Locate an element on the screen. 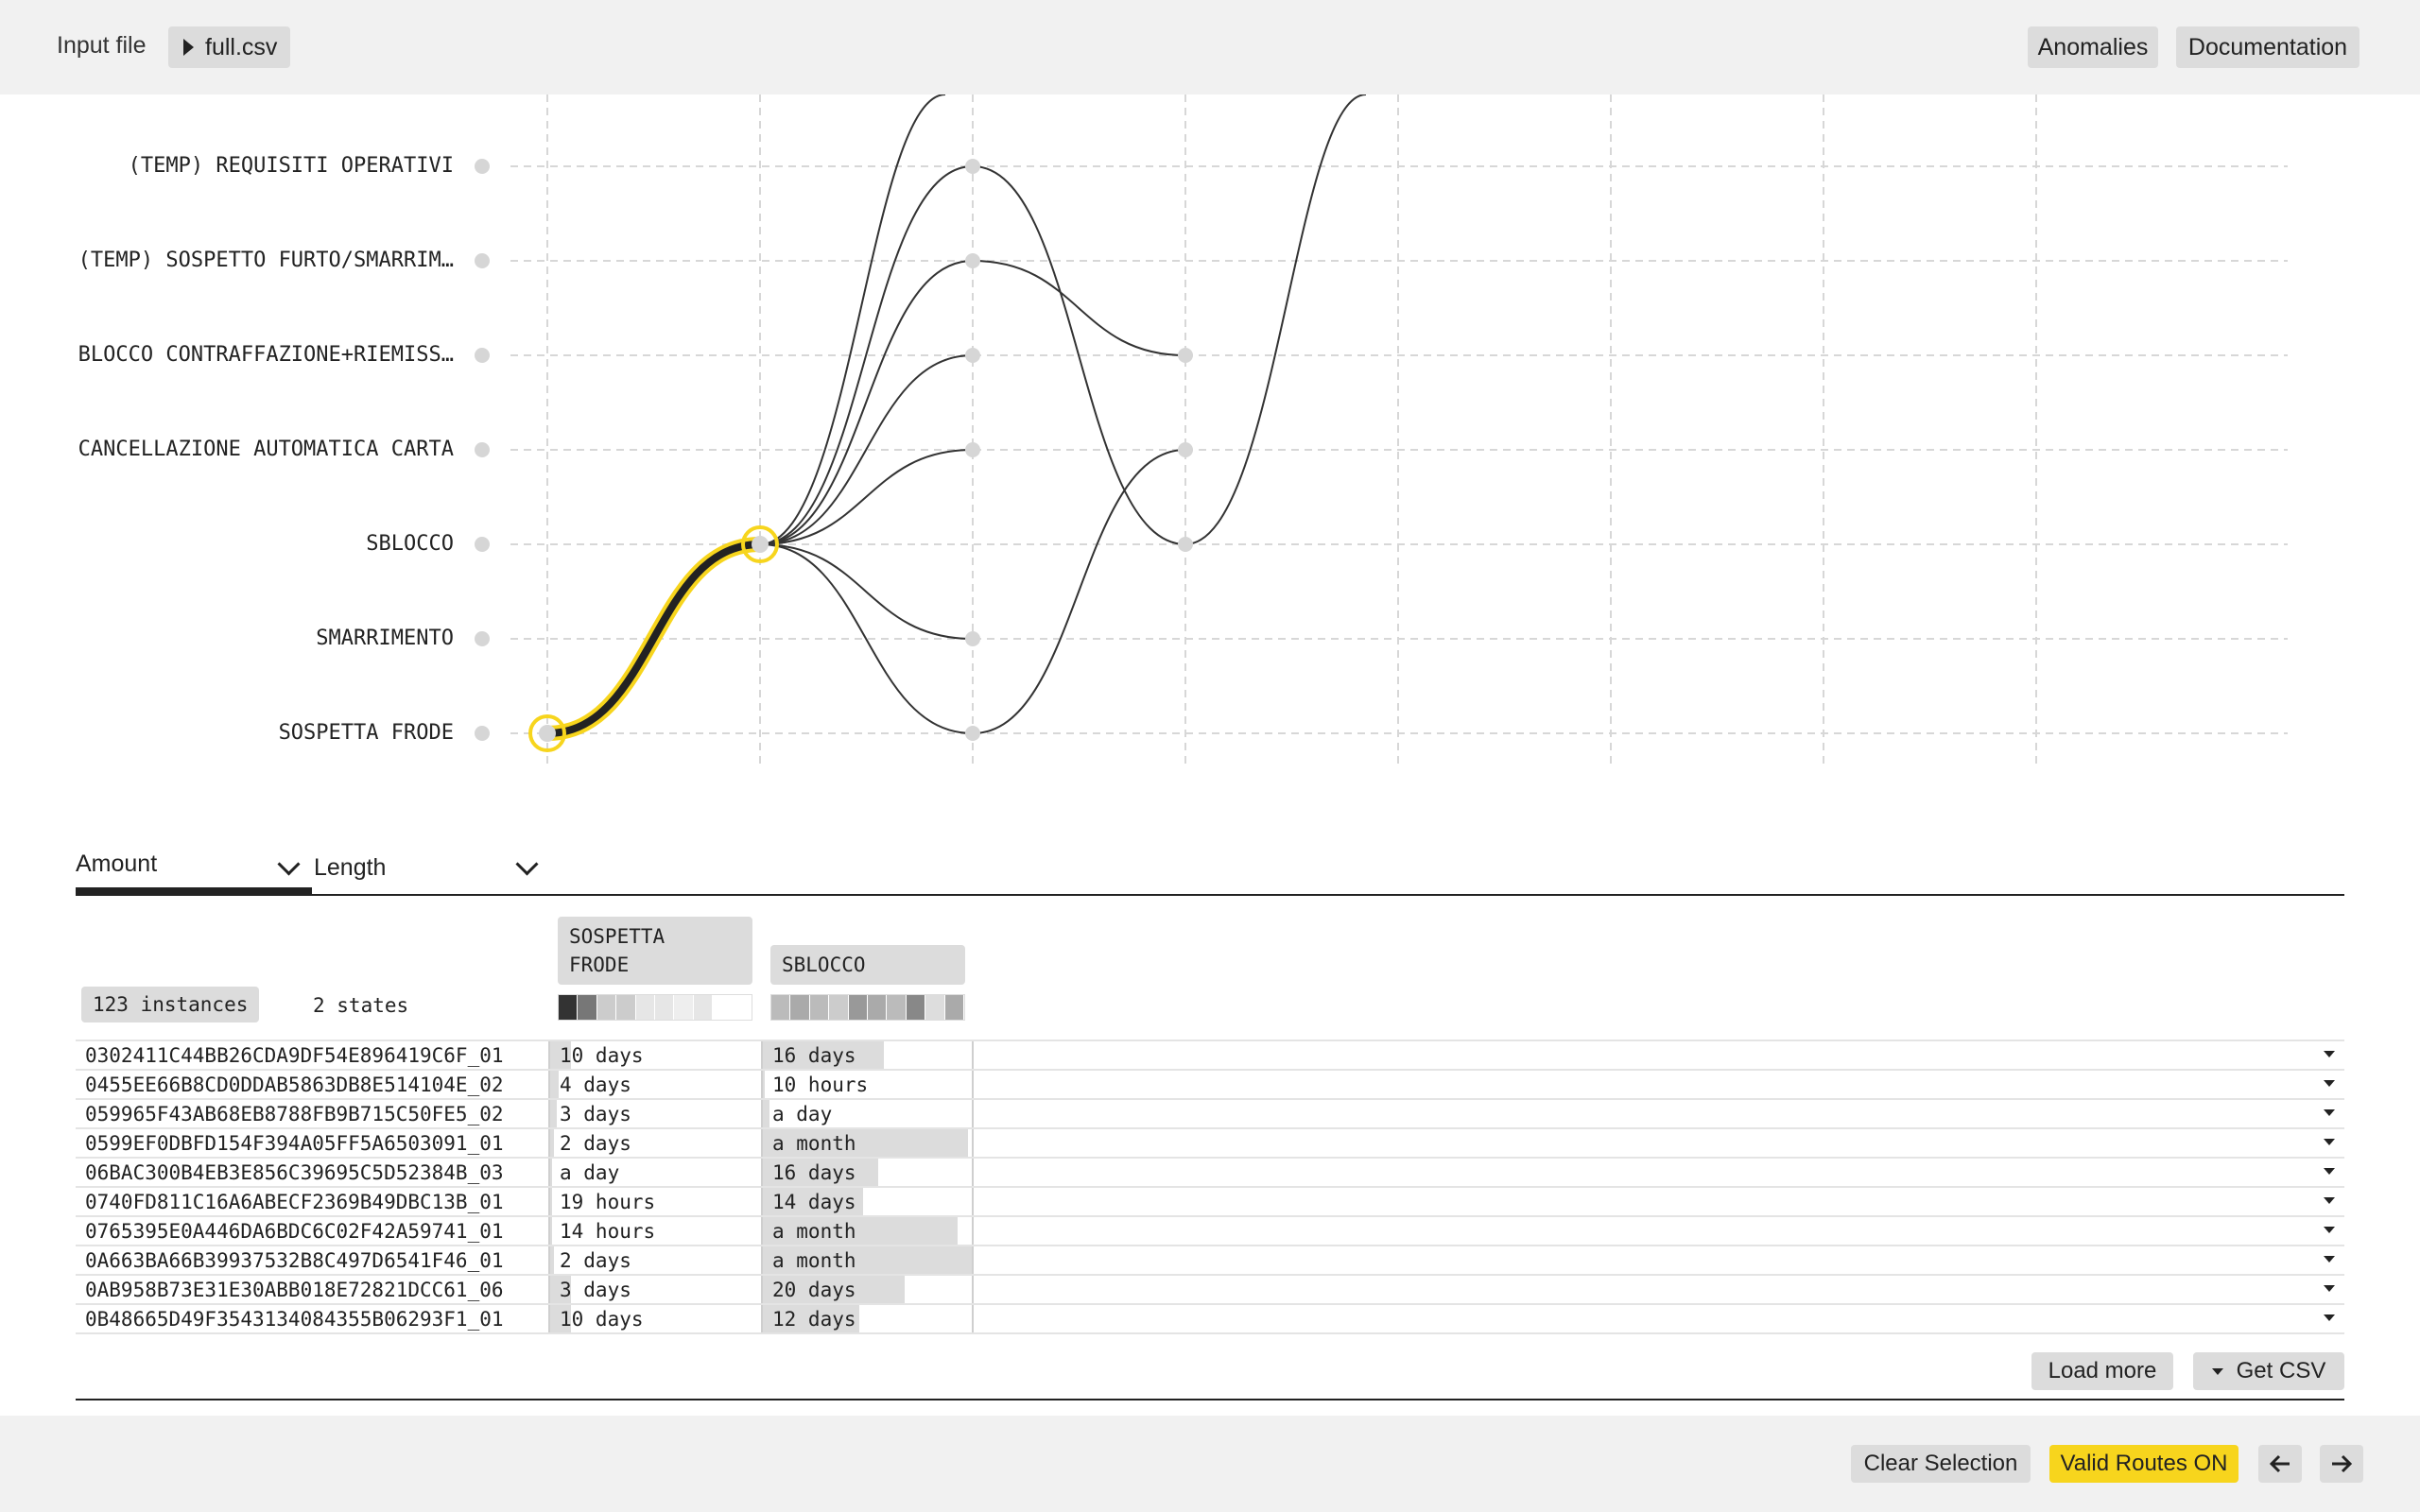 Image resolution: width=2420 pixels, height=1512 pixels. file-select-button: full.csv is located at coordinates (229, 47).